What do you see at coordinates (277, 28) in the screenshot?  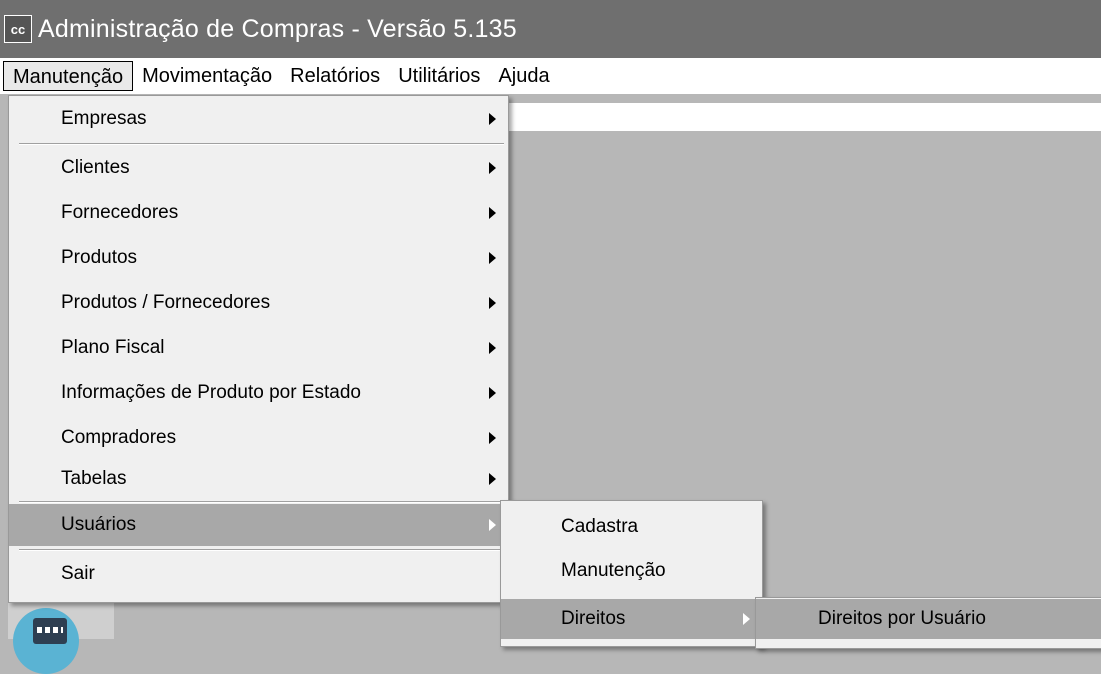 I see `window-title: Administração de Compras - Versão 5.135` at bounding box center [277, 28].